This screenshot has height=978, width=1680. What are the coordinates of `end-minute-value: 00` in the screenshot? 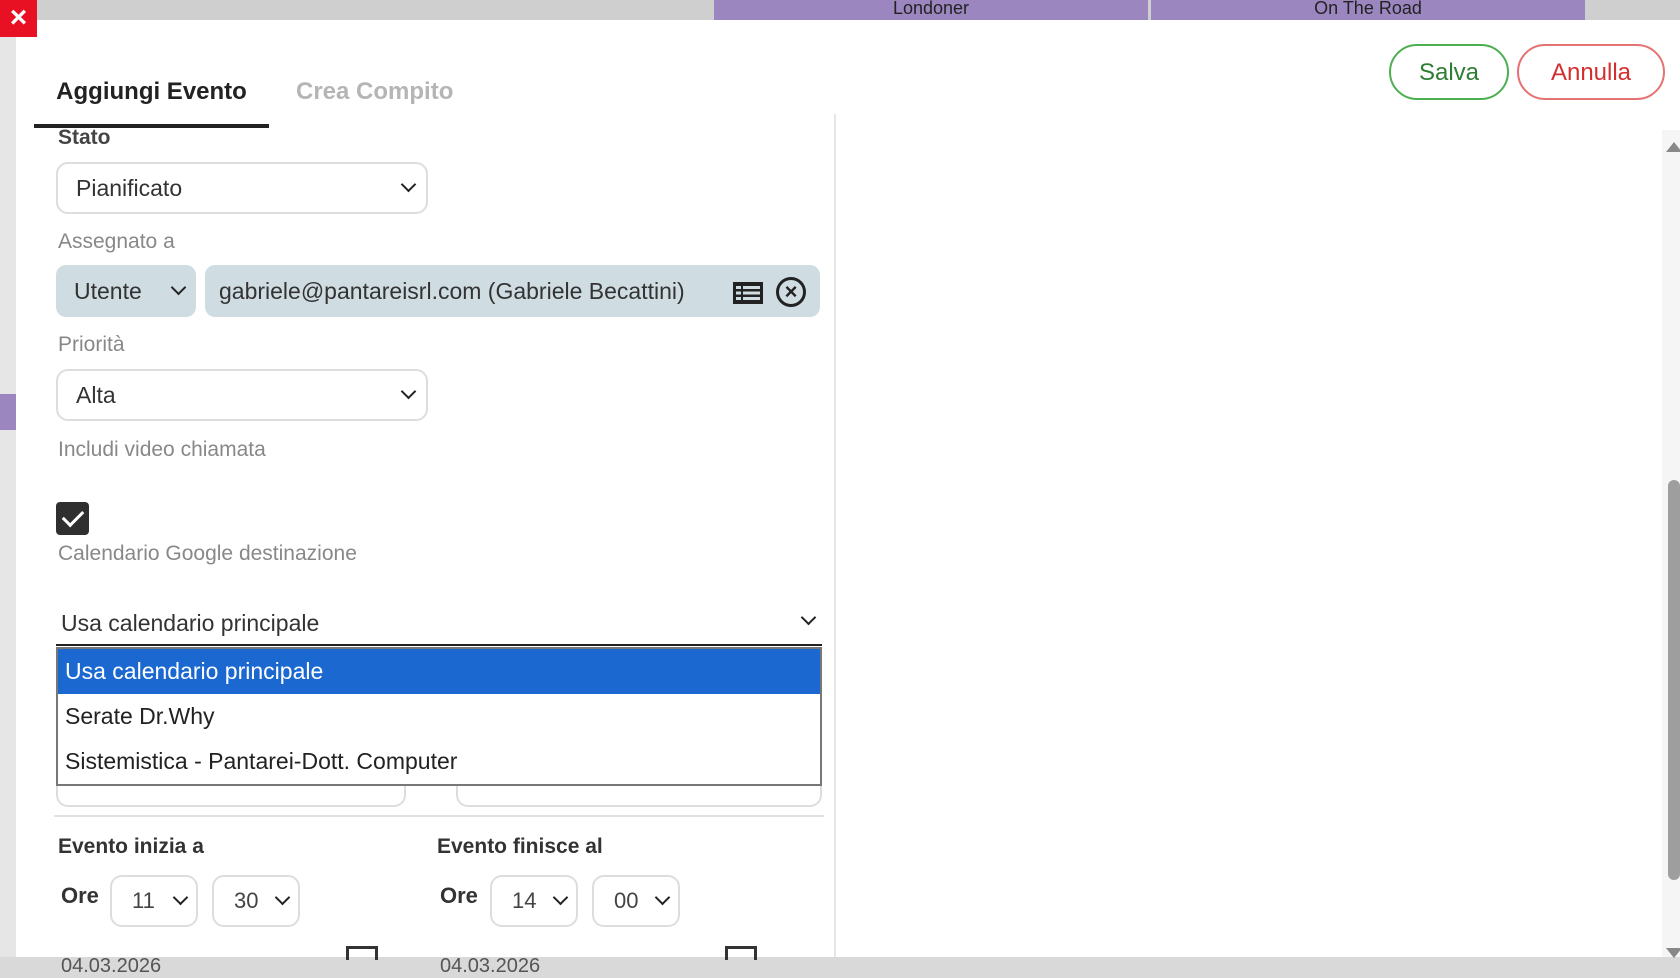 It's located at (626, 900).